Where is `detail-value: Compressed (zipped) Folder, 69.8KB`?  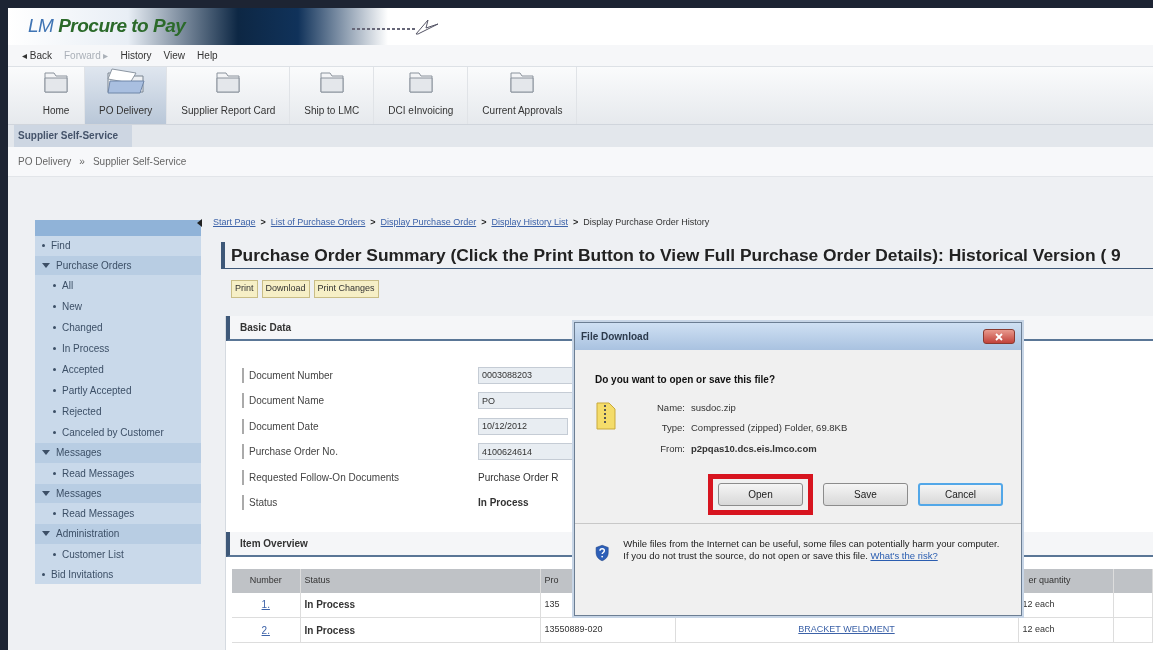 detail-value: Compressed (zipped) Folder, 69.8KB is located at coordinates (769, 428).